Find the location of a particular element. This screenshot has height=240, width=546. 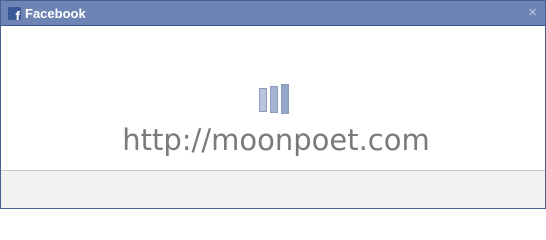

loading-spinner-icon is located at coordinates (276, 99).